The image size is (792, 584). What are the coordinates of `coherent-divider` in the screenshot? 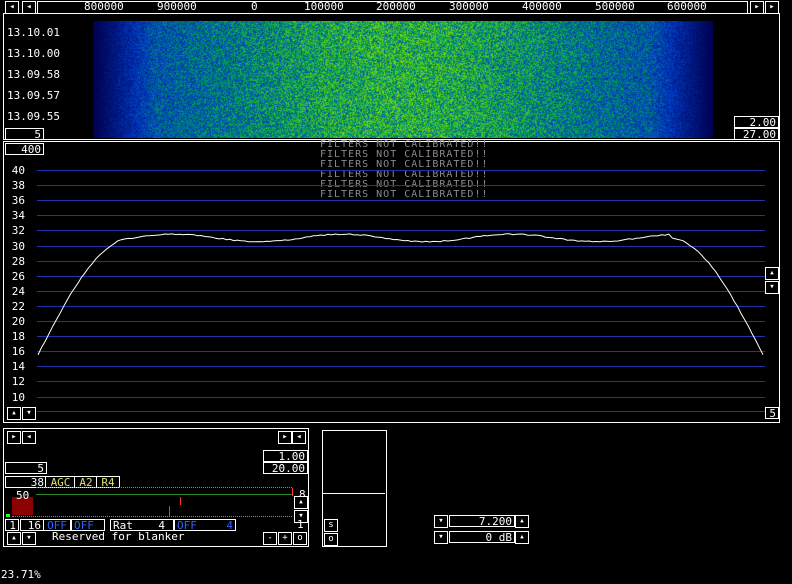 It's located at (354, 493).